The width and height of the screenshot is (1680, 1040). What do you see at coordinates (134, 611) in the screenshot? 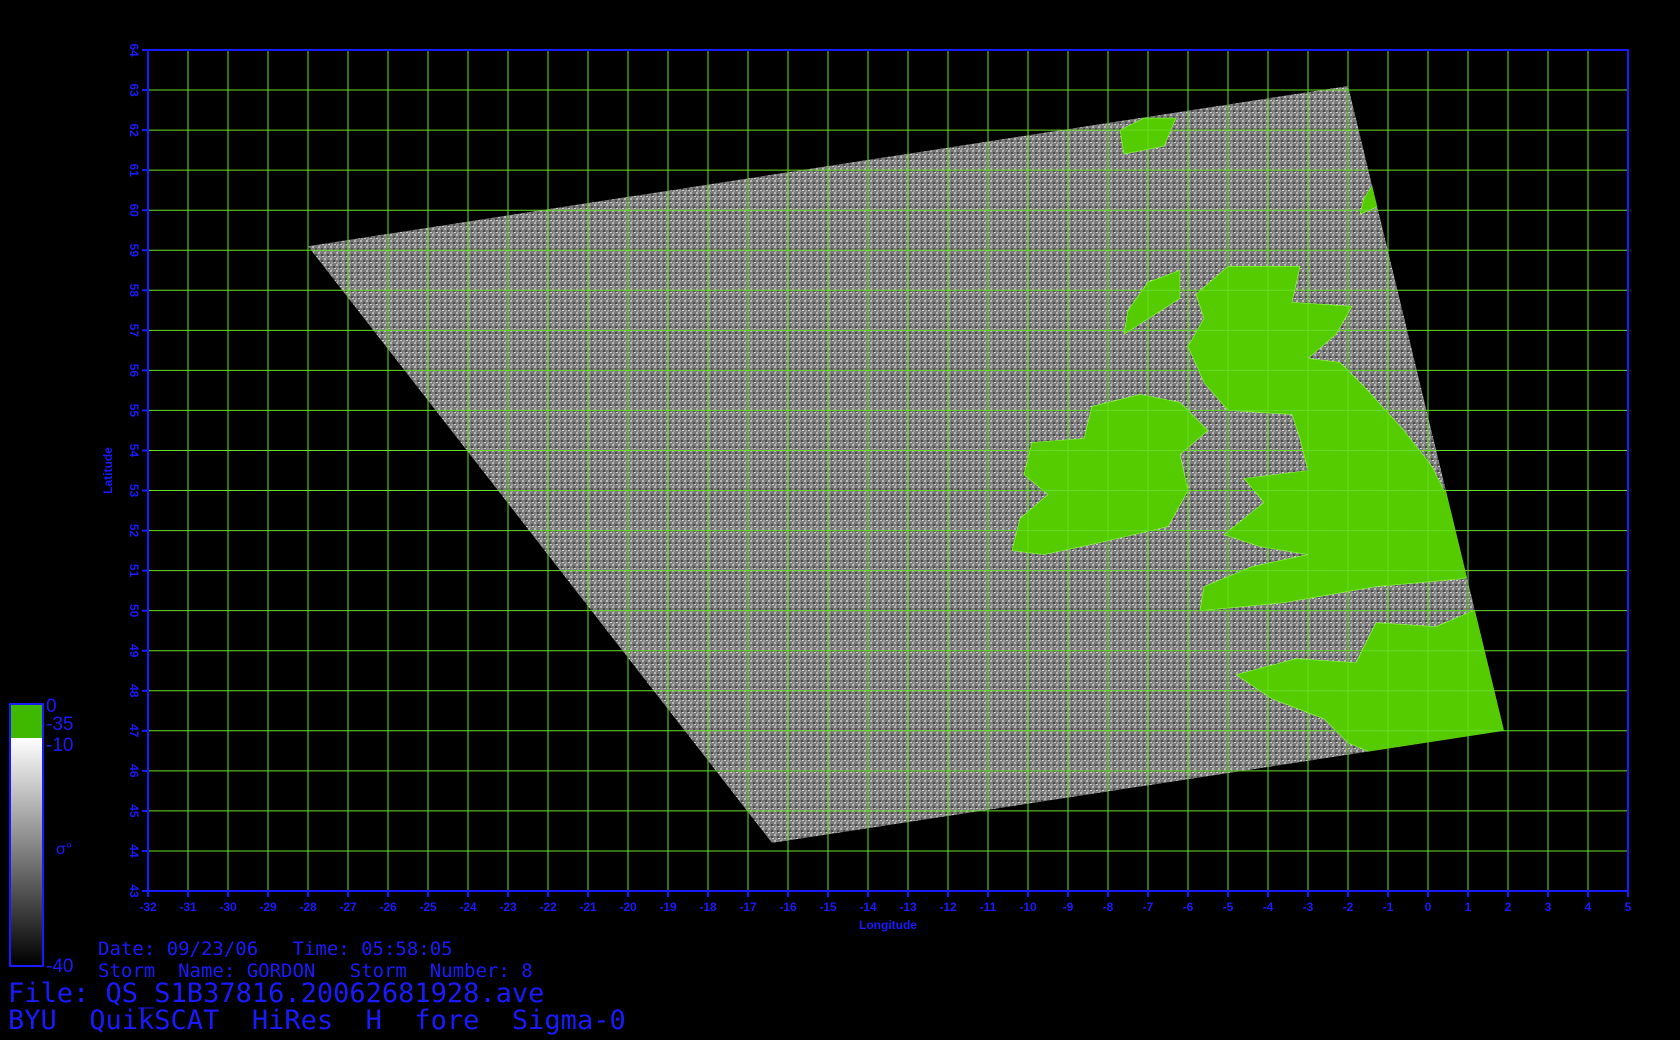
I see `lat-tick-label: 50` at bounding box center [134, 611].